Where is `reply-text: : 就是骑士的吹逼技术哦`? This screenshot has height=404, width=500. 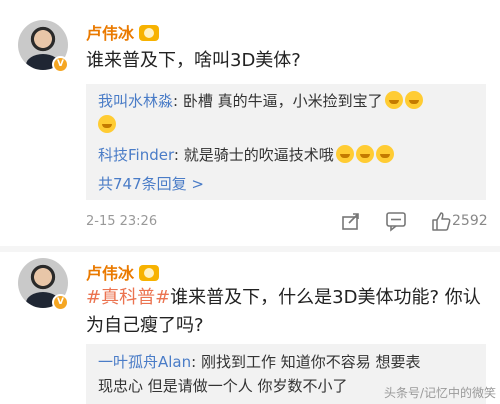 reply-text: : 就是骑士的吹逼技术哦 is located at coordinates (253, 155).